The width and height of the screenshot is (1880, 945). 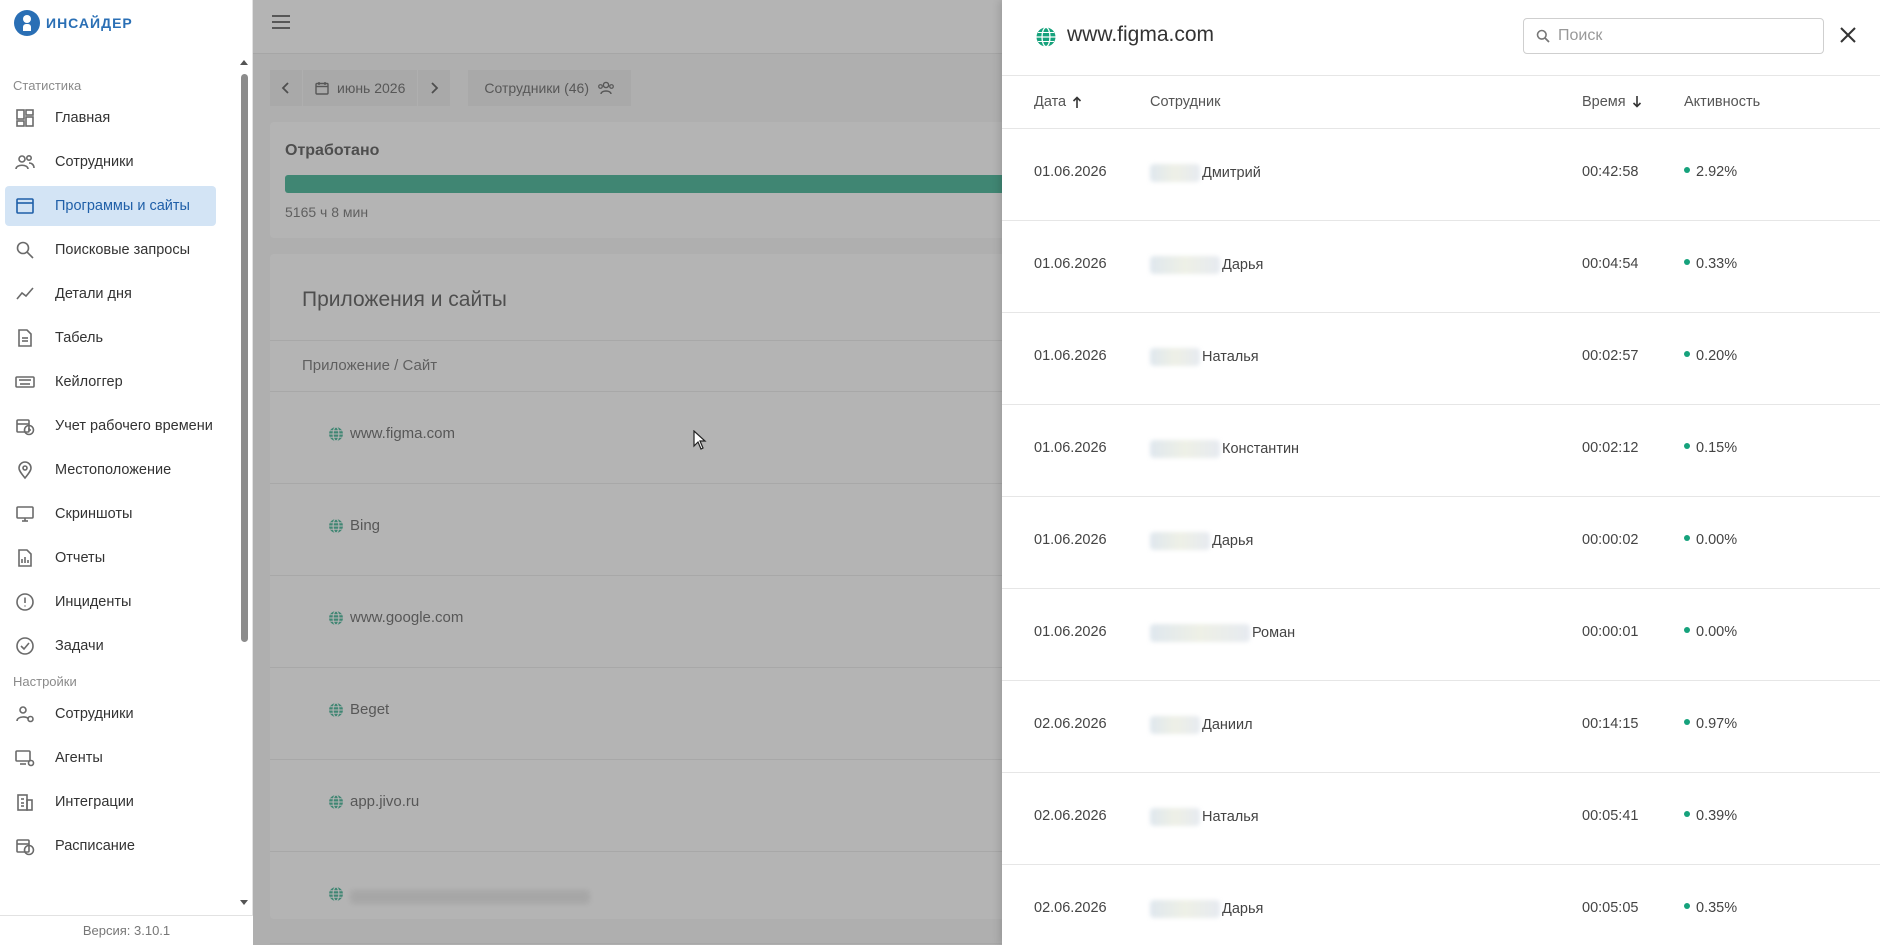 I want to click on row-time: 00:02:57, so click(x=1610, y=356).